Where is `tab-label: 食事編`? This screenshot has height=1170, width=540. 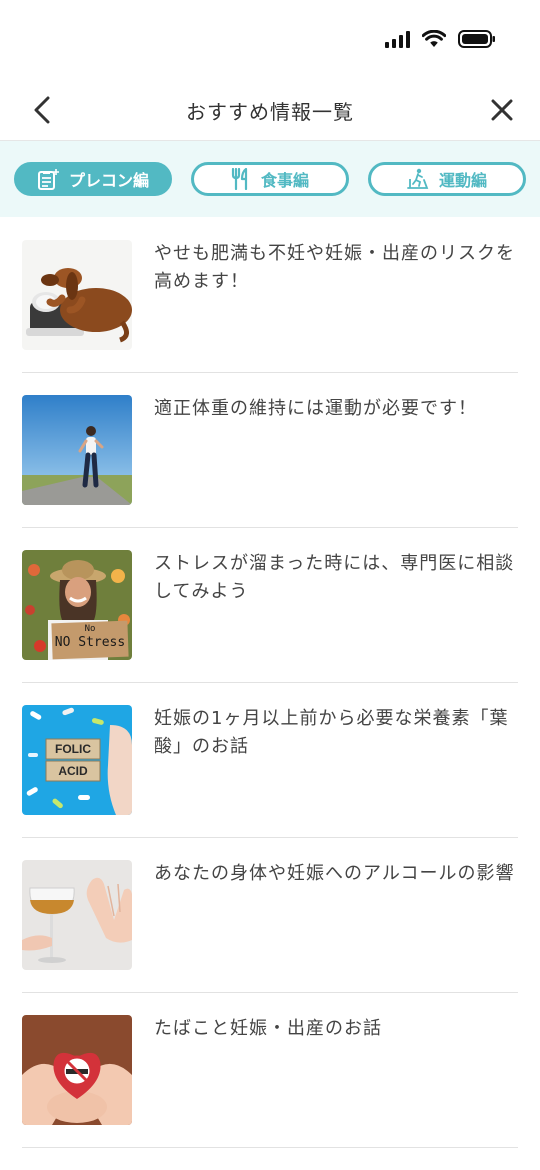 tab-label: 食事編 is located at coordinates (284, 180).